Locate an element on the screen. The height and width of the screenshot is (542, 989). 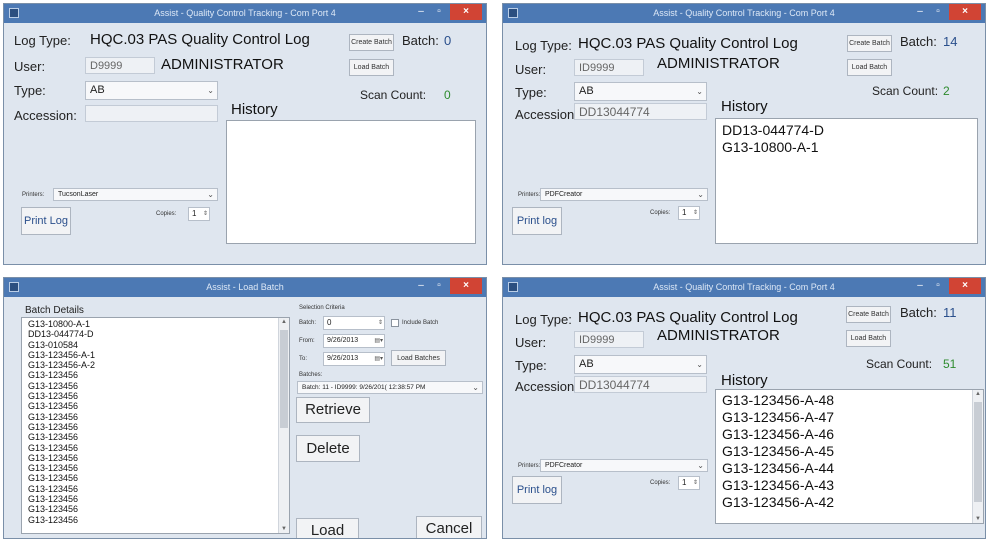
history-item: DD13-044774-D is located at coordinates (846, 130).